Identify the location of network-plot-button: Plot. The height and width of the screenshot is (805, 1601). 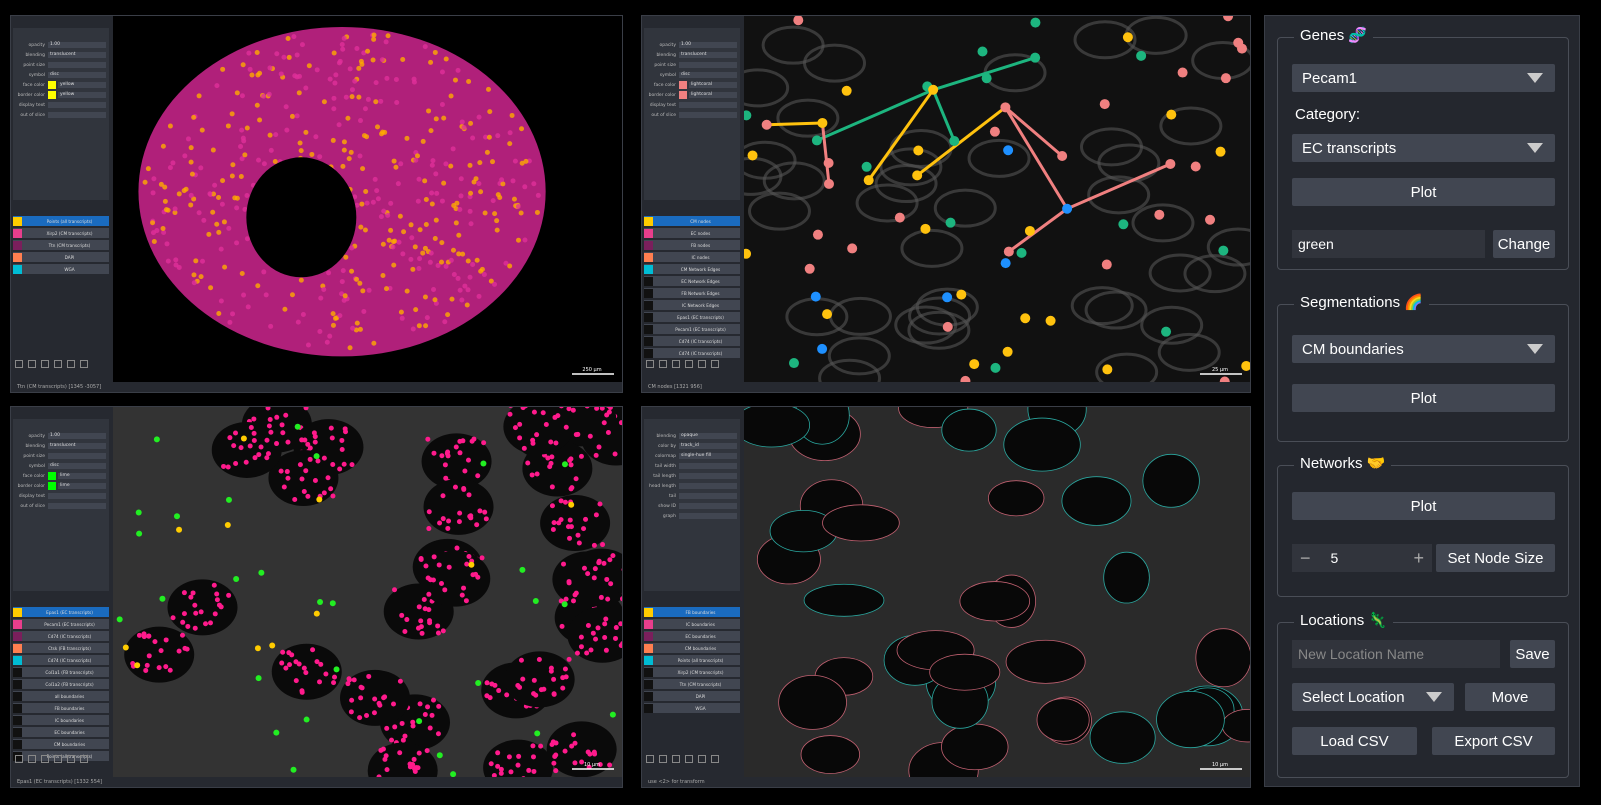
(1423, 506).